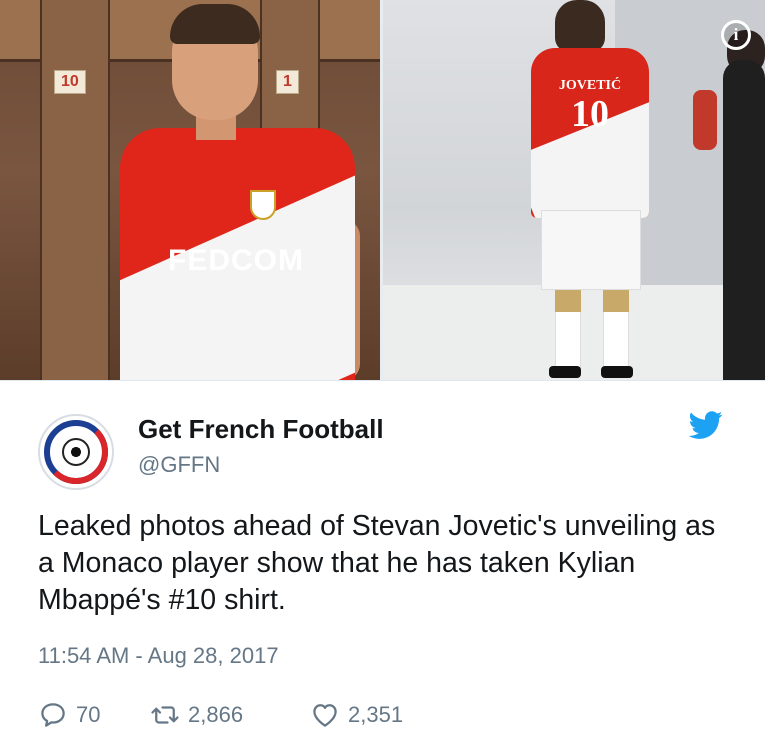  What do you see at coordinates (382, 380) in the screenshot?
I see `media-divider` at bounding box center [382, 380].